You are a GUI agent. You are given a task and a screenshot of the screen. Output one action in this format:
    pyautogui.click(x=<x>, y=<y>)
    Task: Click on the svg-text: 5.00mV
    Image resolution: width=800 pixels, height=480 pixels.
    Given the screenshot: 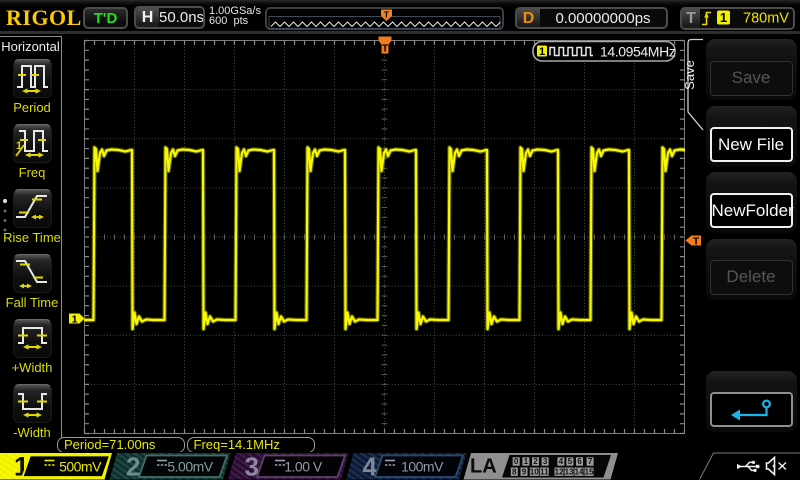 What is the action you would take?
    pyautogui.click(x=190, y=467)
    